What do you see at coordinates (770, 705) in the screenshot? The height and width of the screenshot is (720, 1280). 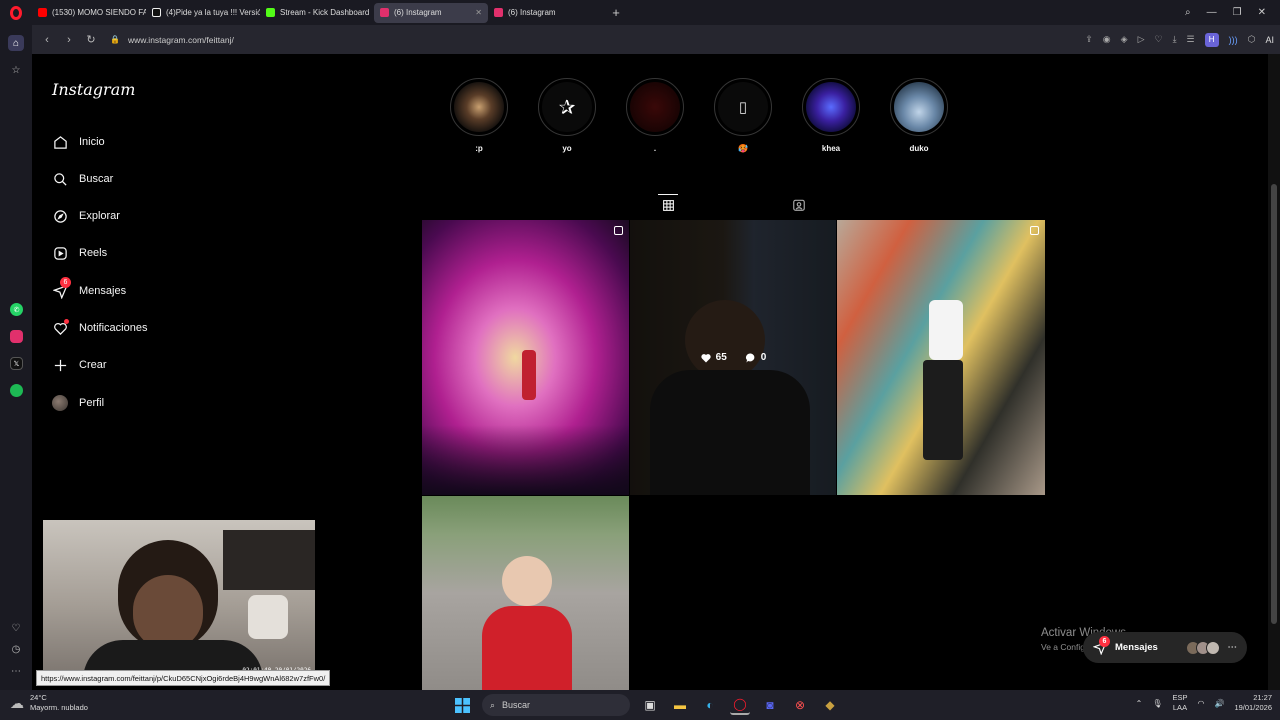 I see `discord-icon: ◙` at bounding box center [770, 705].